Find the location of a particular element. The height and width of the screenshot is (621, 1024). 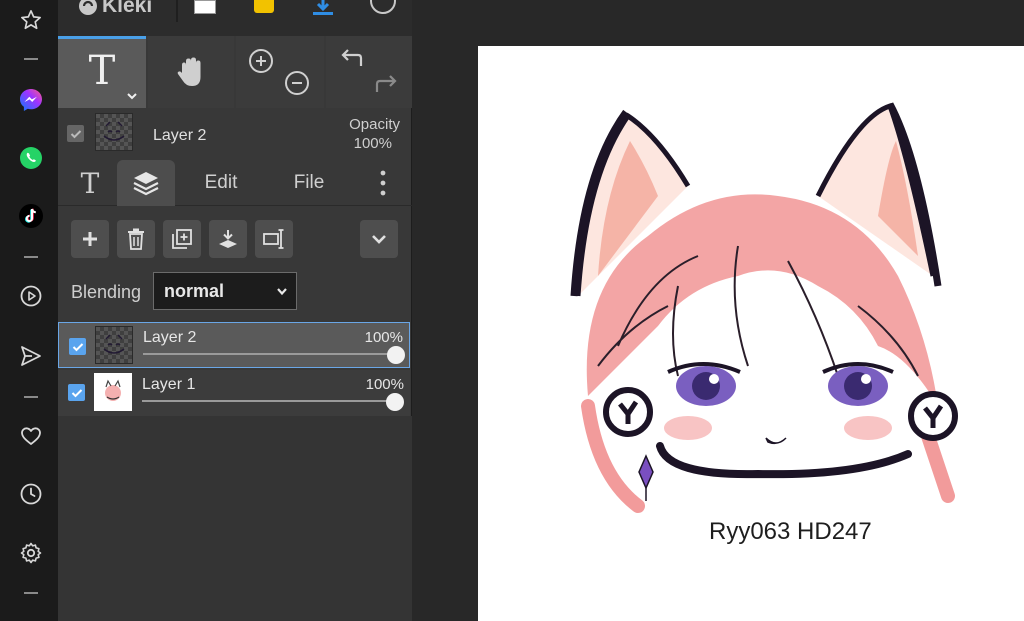

layer-preview-row: Layer 2 Opacity 100% is located at coordinates (235, 134).